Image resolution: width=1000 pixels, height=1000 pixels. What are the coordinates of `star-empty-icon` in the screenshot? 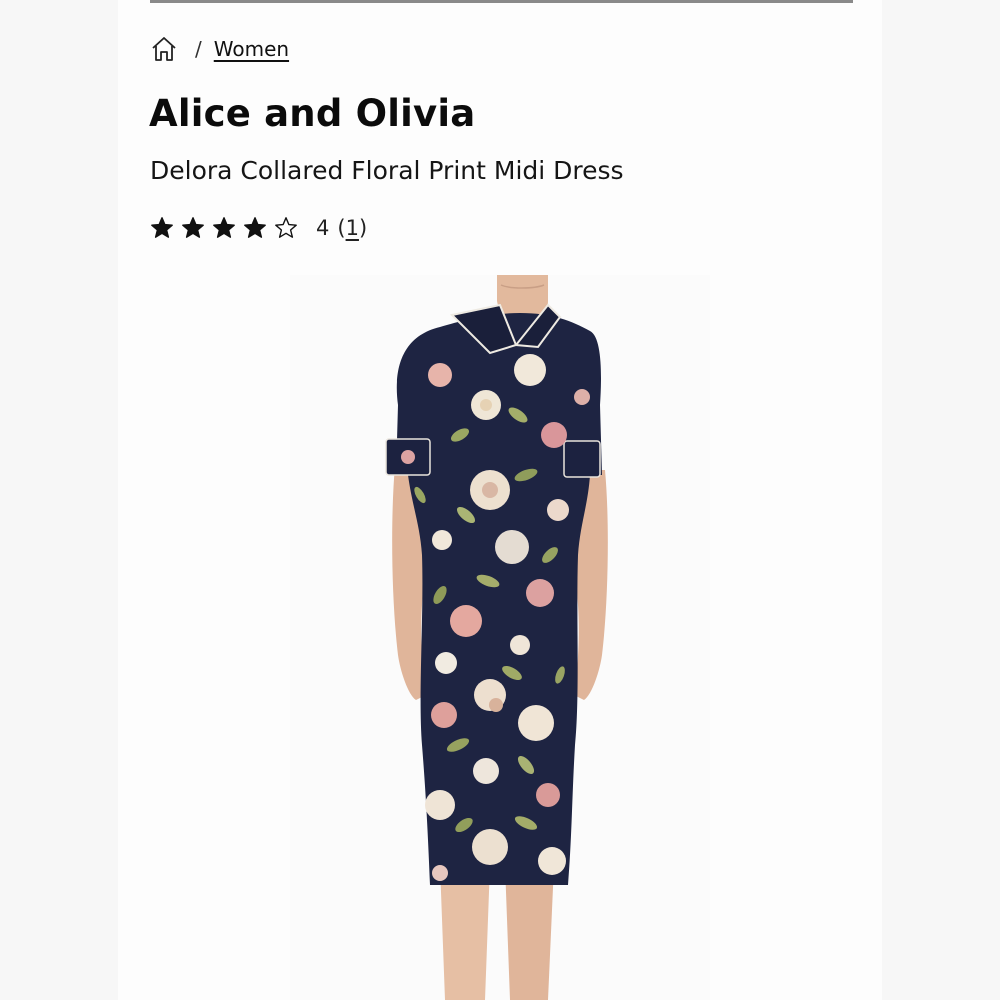 It's located at (286, 228).